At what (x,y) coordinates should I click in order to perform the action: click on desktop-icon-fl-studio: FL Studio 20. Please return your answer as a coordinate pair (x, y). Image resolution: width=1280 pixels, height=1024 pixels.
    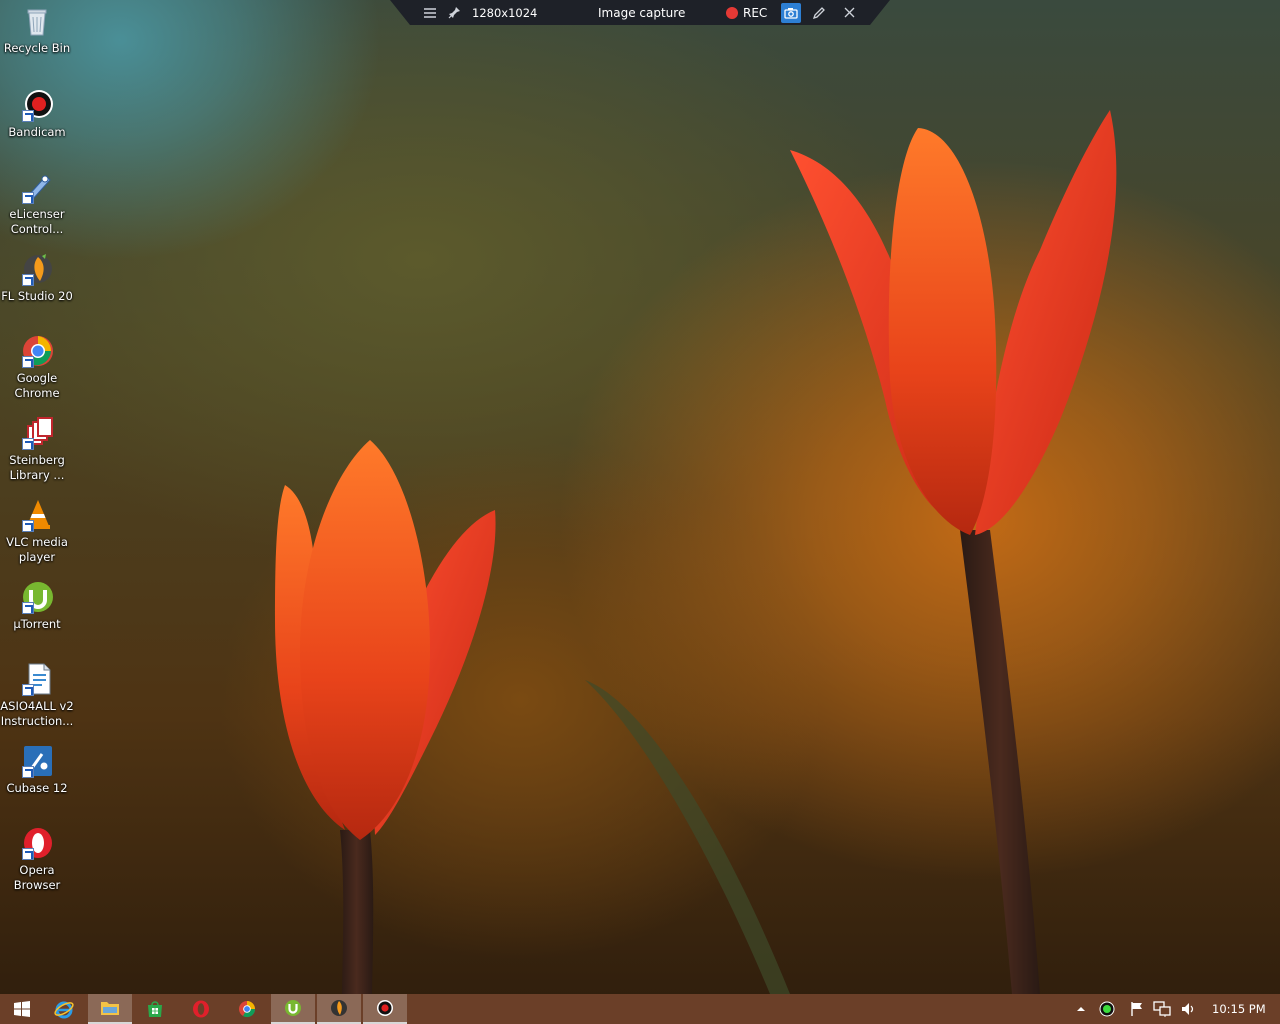
    Looking at the image, I should click on (37, 278).